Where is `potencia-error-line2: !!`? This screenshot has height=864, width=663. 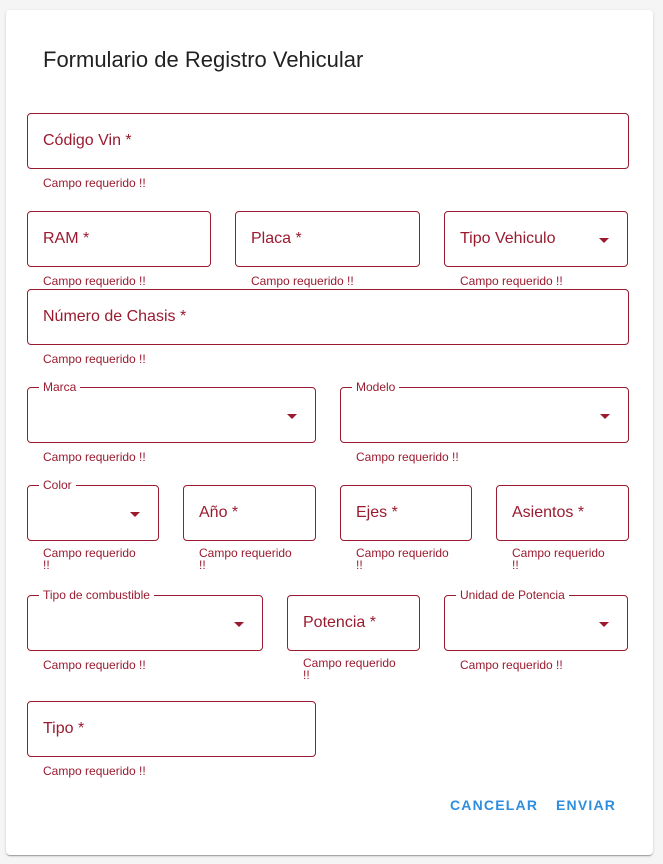 potencia-error-line2: !! is located at coordinates (306, 675).